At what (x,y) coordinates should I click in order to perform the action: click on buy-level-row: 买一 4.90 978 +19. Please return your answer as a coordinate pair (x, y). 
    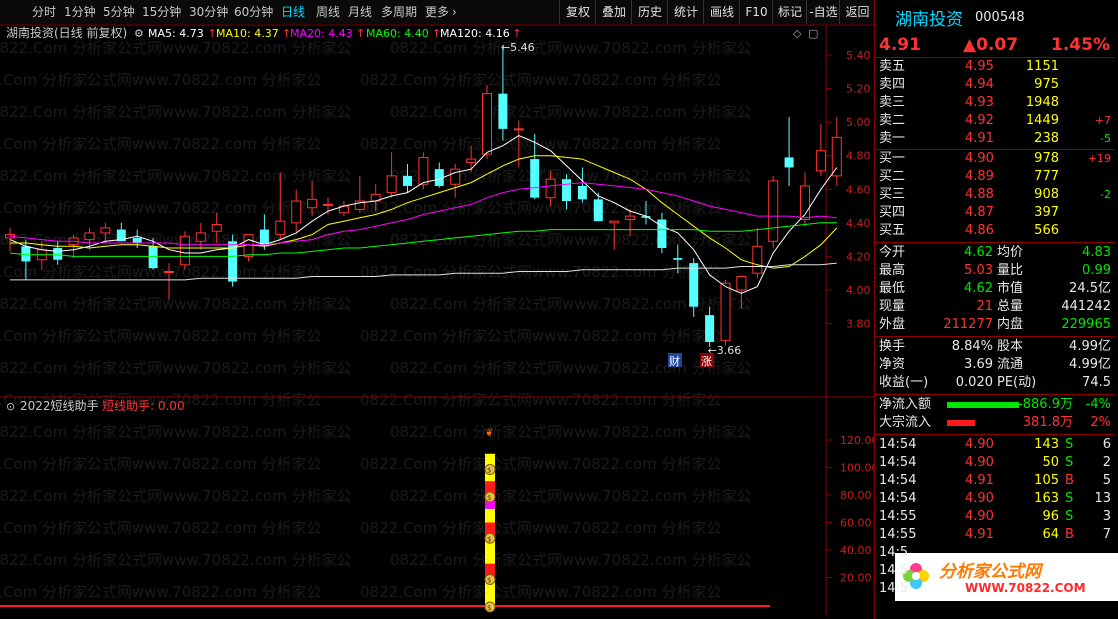
    Looking at the image, I should click on (995, 159).